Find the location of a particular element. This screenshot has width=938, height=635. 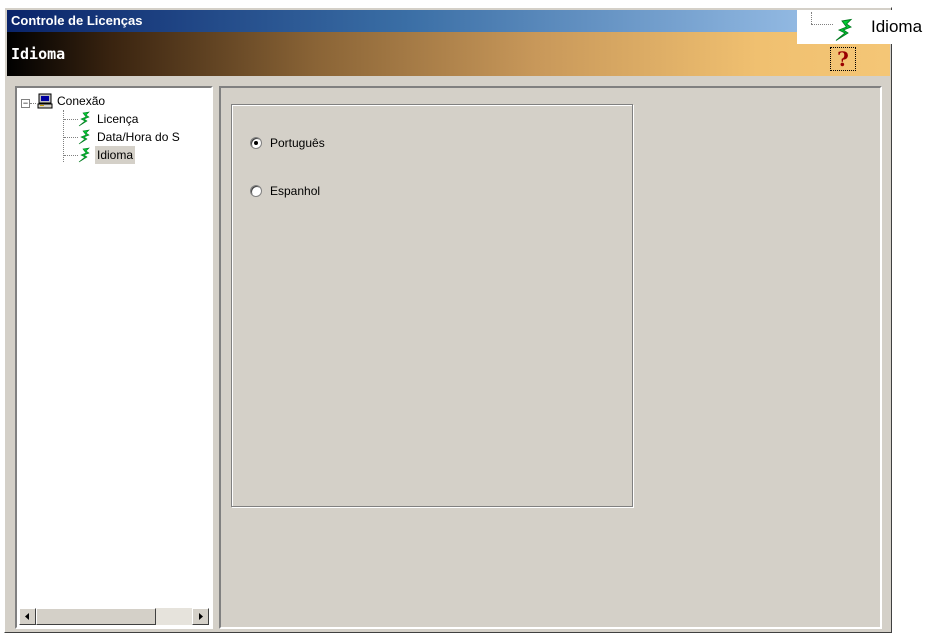

tree-item-label: Licença is located at coordinates (118, 119).